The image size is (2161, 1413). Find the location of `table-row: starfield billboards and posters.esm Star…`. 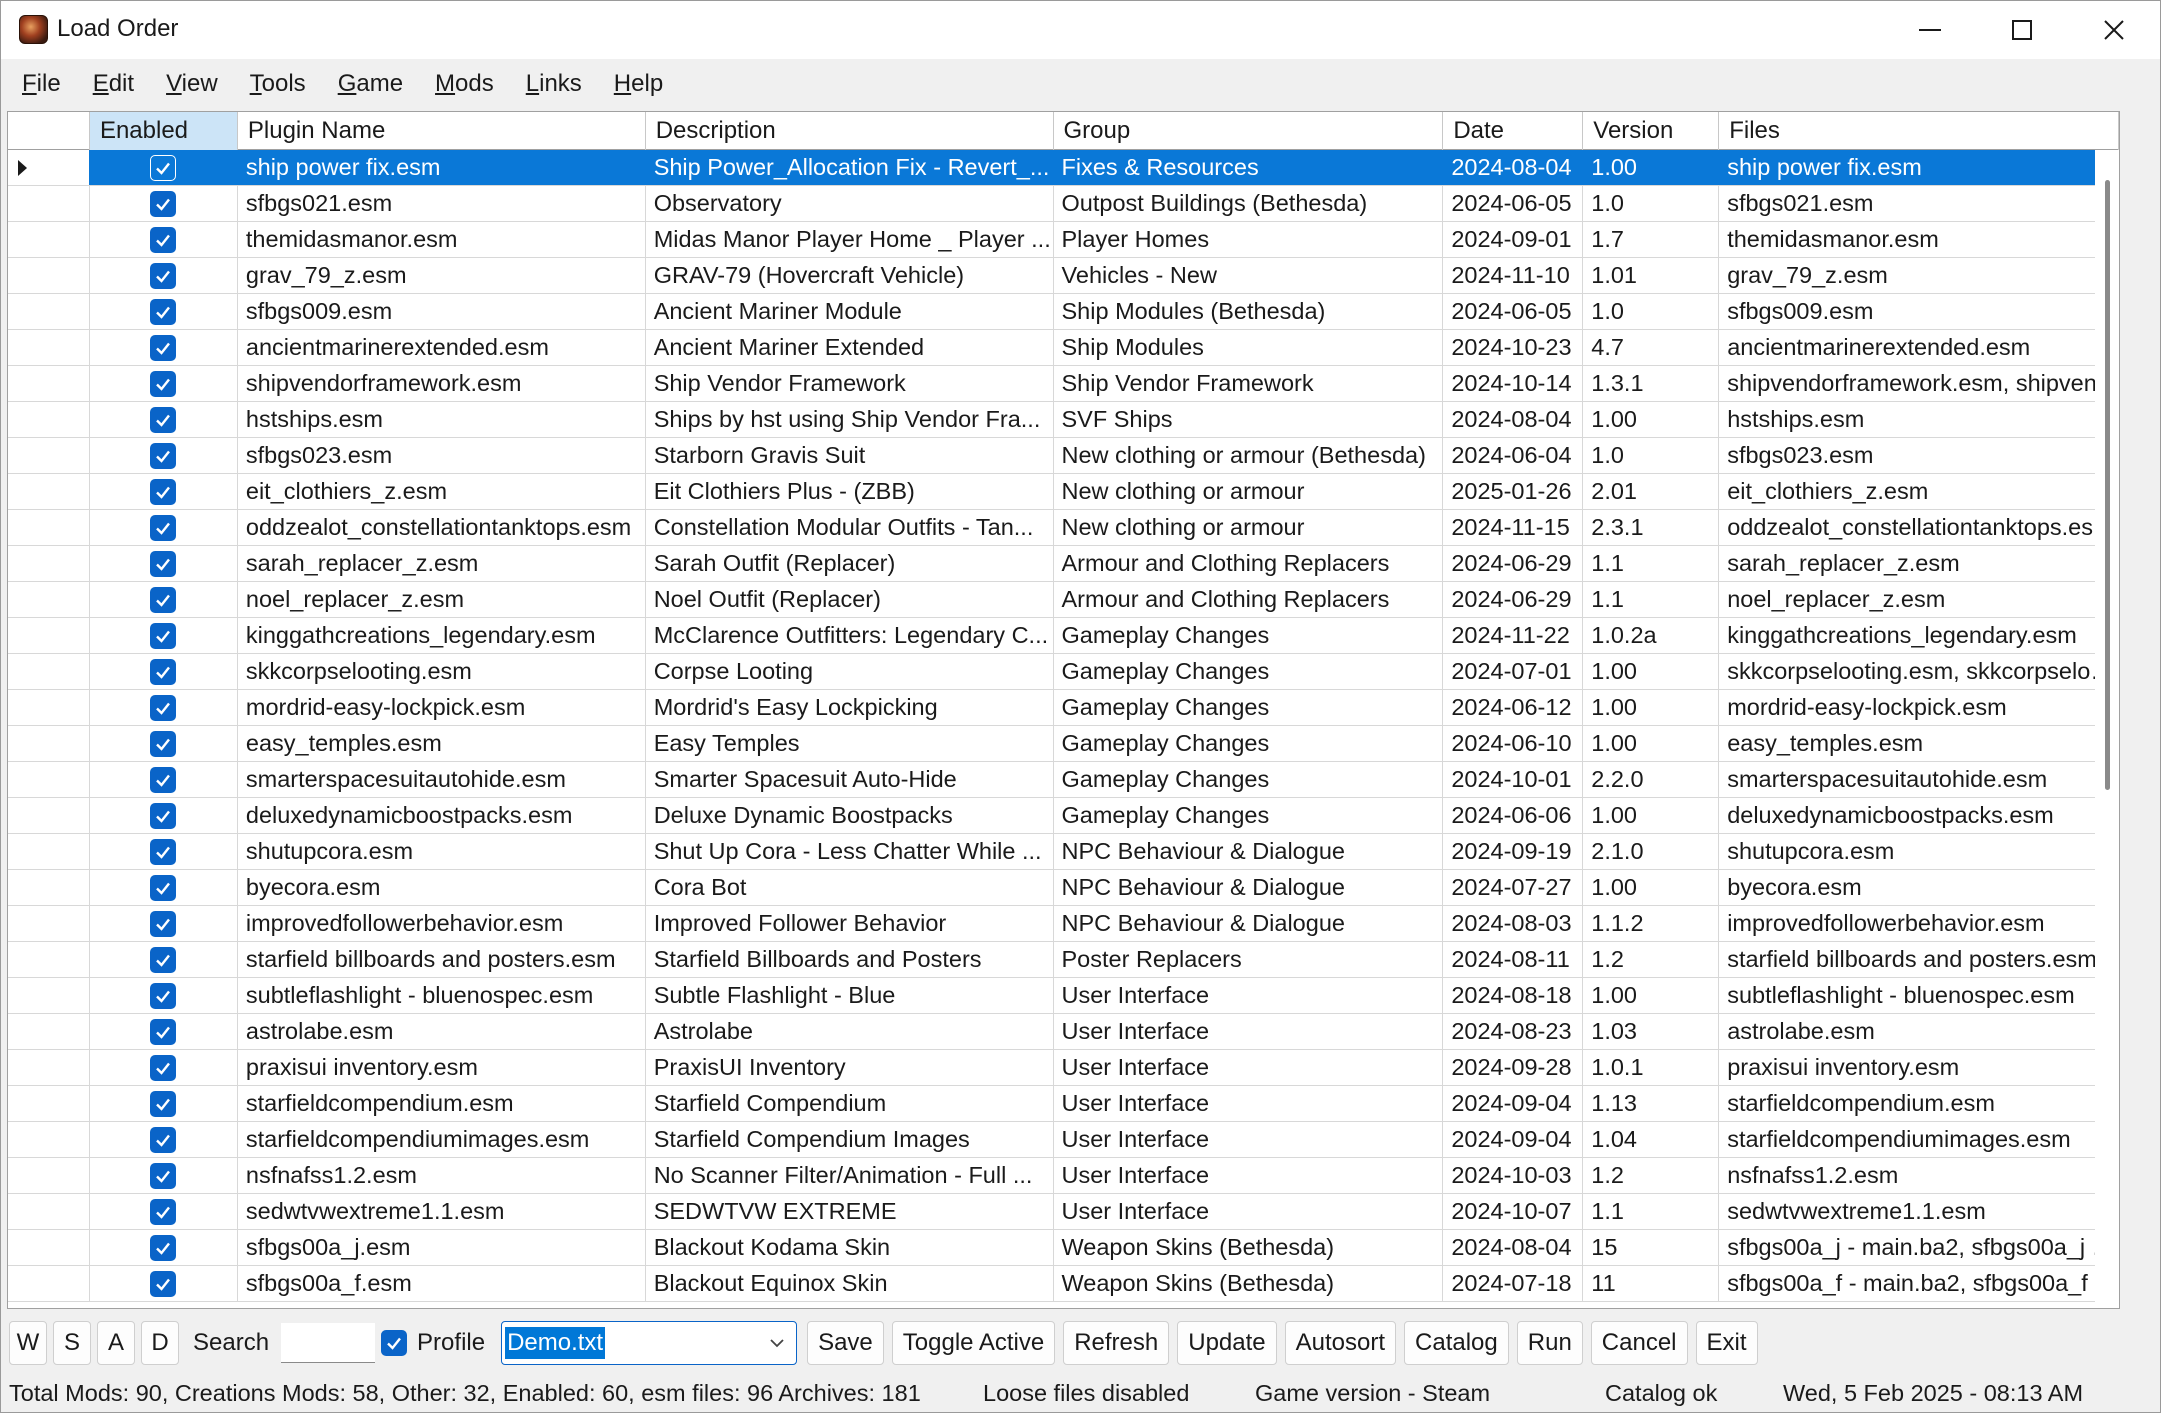

table-row: starfield billboards and posters.esm Star… is located at coordinates (1063, 960).